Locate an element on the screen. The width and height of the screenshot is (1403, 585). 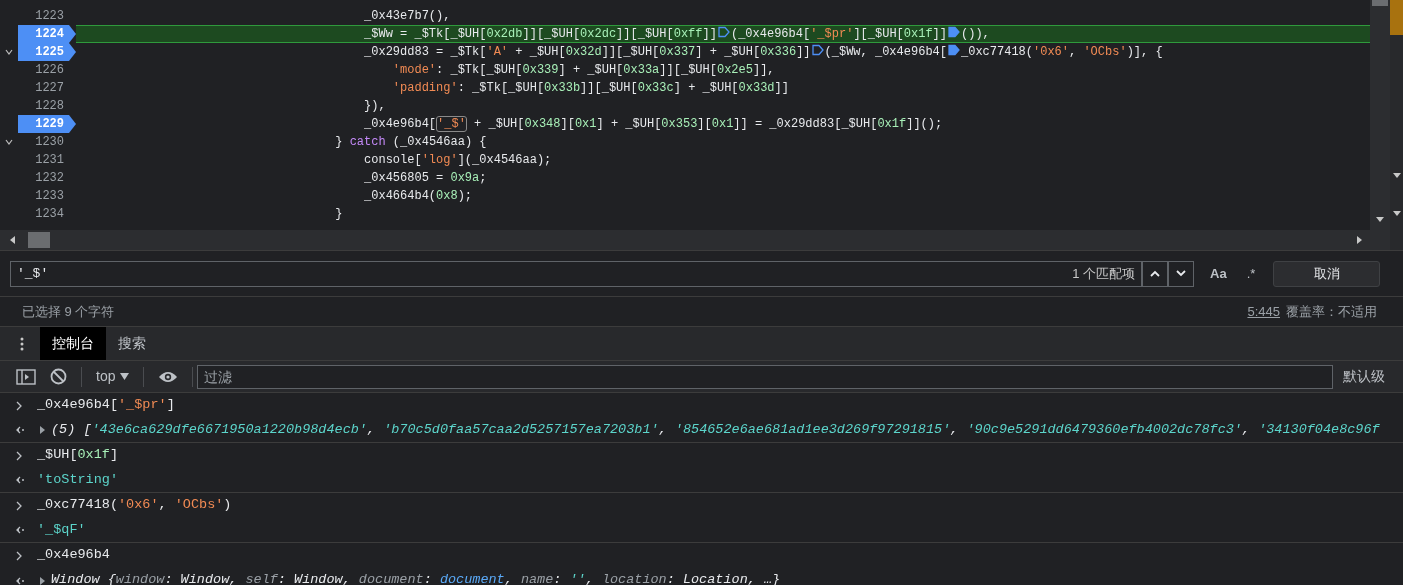
regex-toggle: .* is located at coordinates (1251, 273).